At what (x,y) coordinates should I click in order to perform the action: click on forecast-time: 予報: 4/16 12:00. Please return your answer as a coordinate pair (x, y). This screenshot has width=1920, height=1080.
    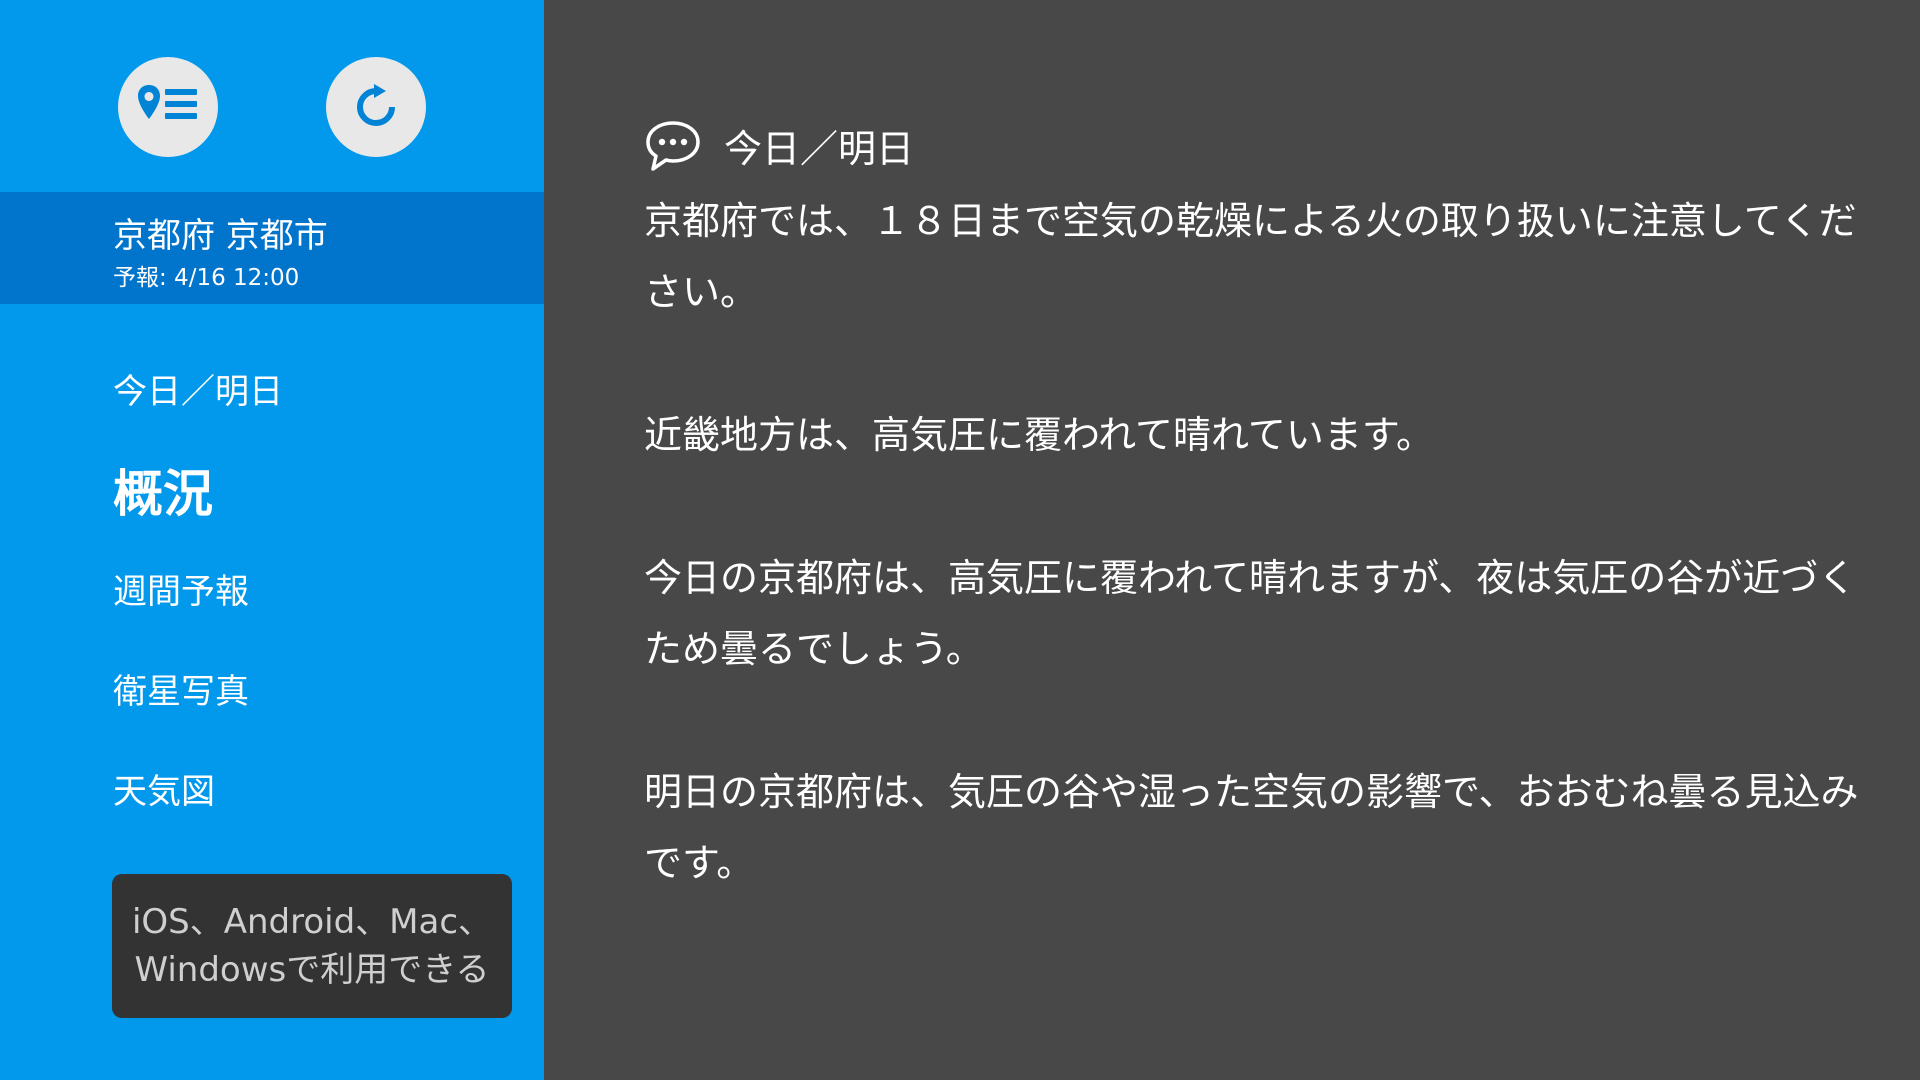
    Looking at the image, I should click on (206, 278).